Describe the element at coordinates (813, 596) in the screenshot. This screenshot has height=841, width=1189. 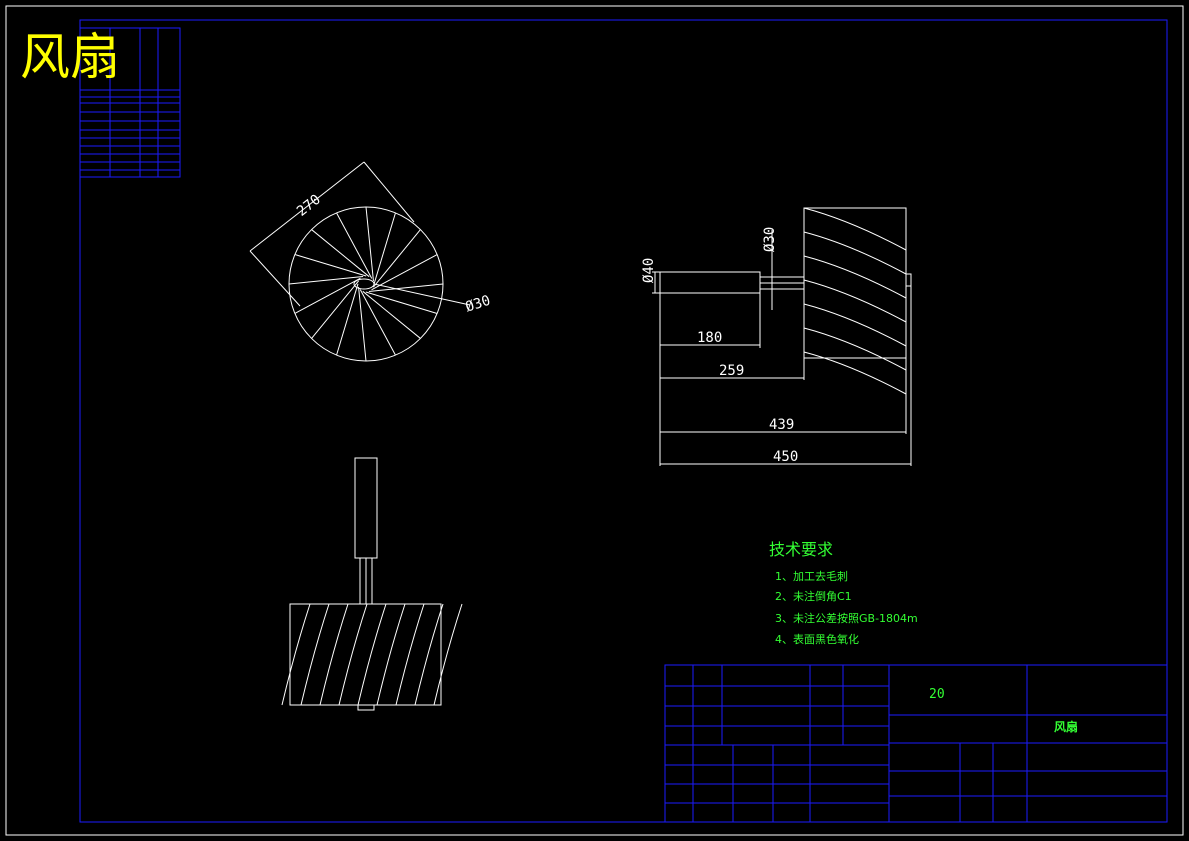
I see `tech-item-2: 2、未注倒角C1` at that location.